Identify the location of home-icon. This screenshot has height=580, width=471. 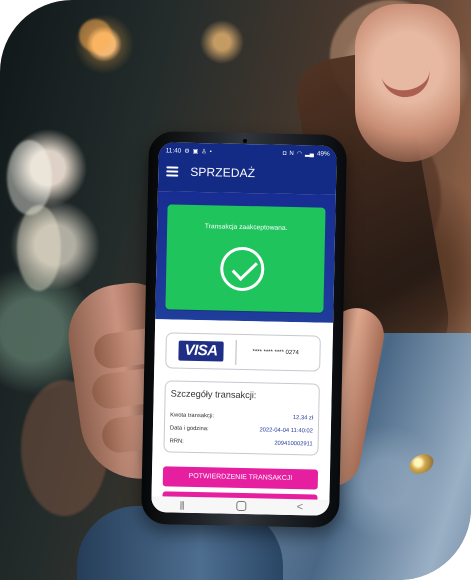
(241, 506).